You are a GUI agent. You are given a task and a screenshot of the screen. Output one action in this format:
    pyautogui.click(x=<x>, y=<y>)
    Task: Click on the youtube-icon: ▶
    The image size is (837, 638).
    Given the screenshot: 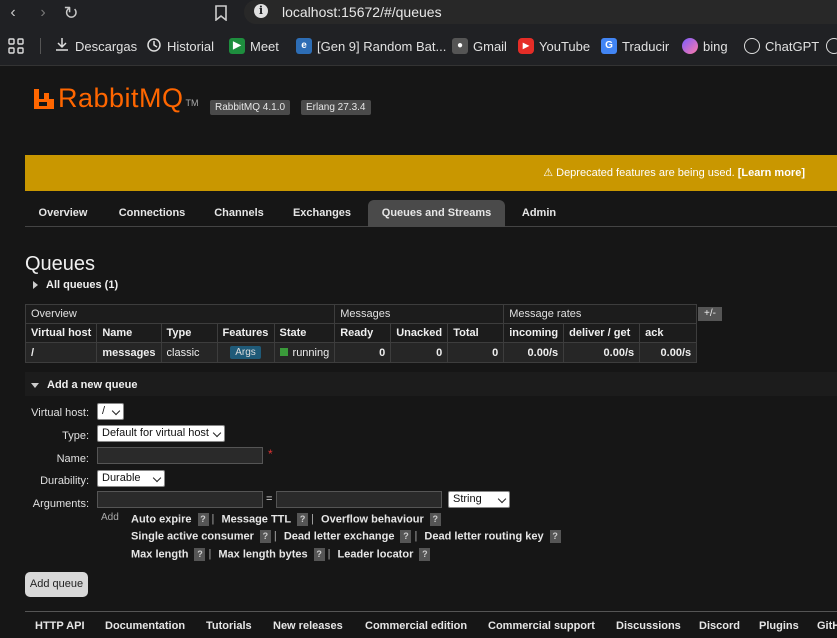 What is the action you would take?
    pyautogui.click(x=526, y=46)
    